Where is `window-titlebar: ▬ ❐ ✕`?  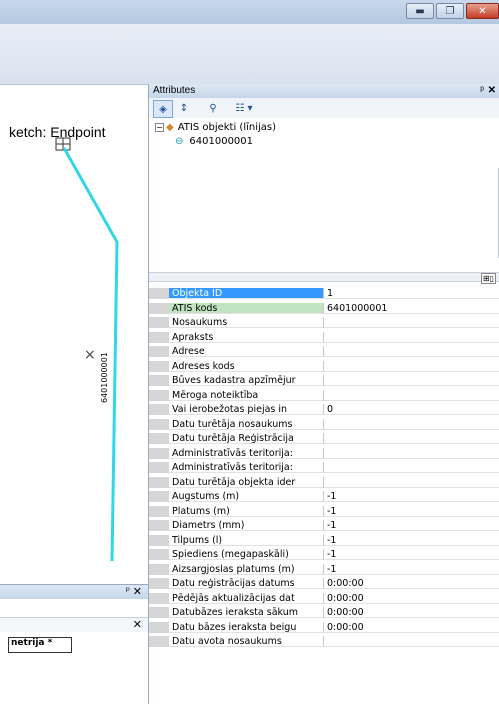
window-titlebar: ▬ ❐ ✕ is located at coordinates (249, 12).